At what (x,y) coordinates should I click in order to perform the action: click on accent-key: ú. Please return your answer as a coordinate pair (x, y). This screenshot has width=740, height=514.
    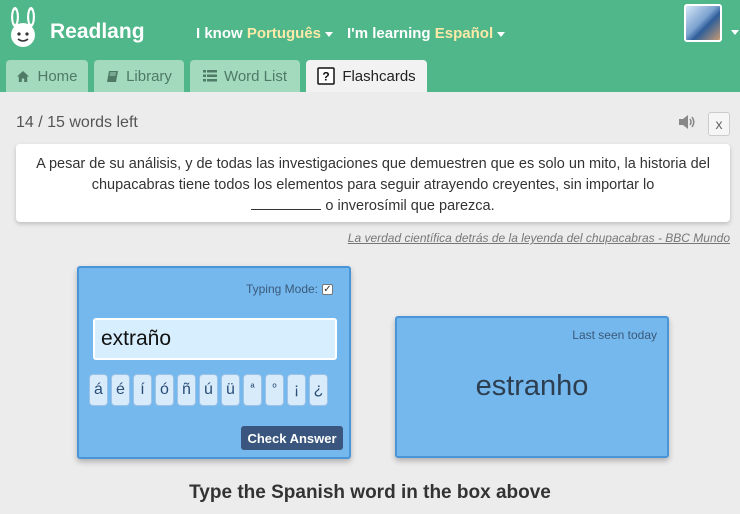
    Looking at the image, I should click on (208, 390).